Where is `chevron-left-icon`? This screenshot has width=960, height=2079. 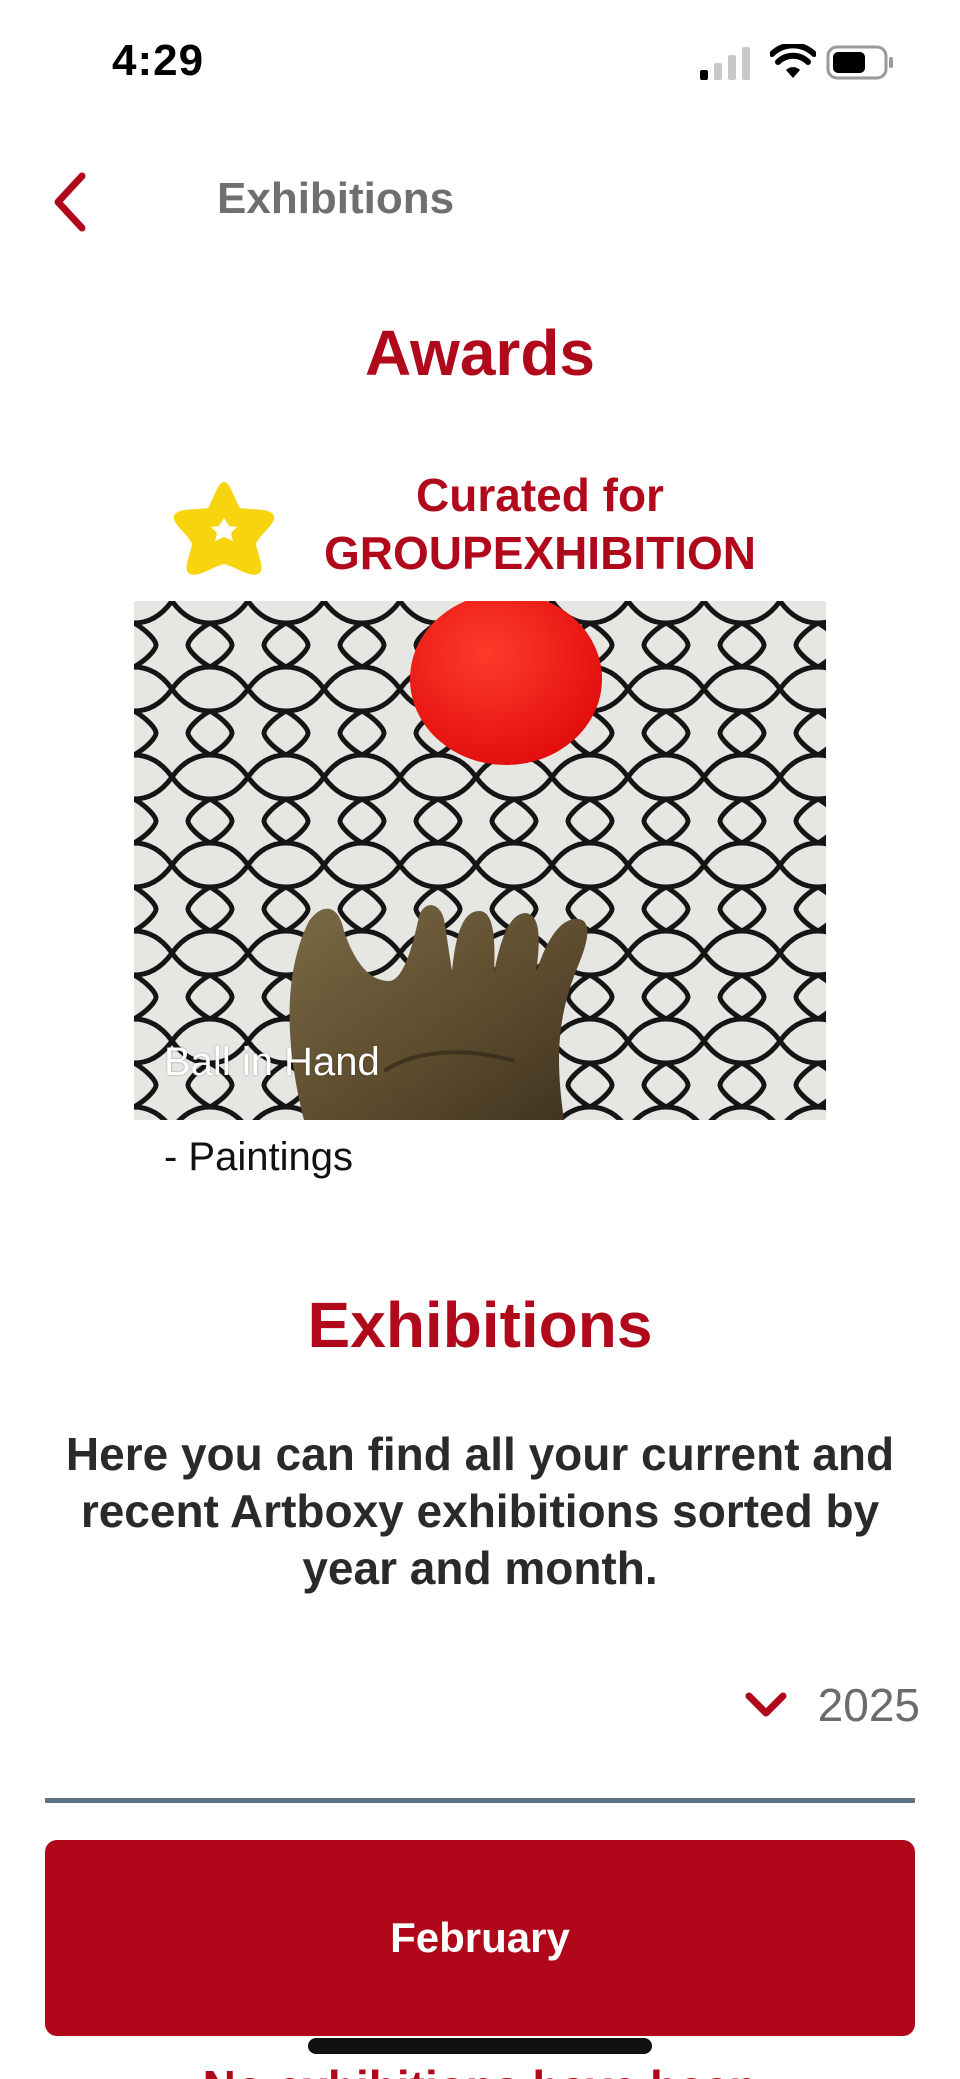
chevron-left-icon is located at coordinates (70, 202).